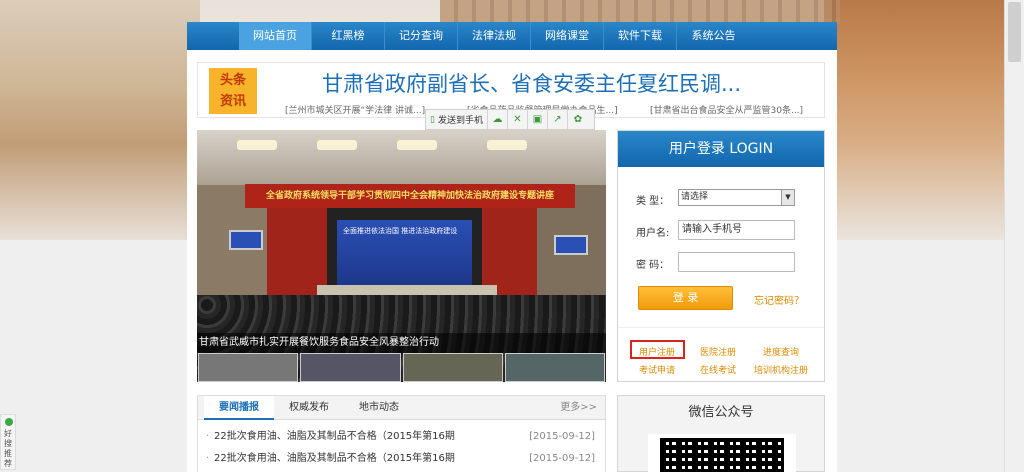 The width and height of the screenshot is (1024, 472). I want to click on type-label: 类 型：, so click(653, 201).